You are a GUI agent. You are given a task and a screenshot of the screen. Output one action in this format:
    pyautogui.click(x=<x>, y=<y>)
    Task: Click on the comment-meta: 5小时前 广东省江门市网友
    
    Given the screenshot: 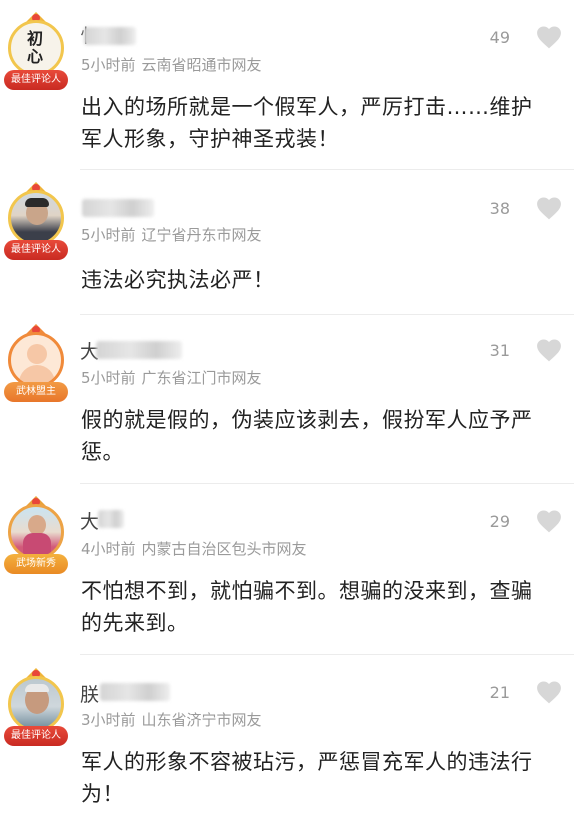 What is the action you would take?
    pyautogui.click(x=171, y=377)
    